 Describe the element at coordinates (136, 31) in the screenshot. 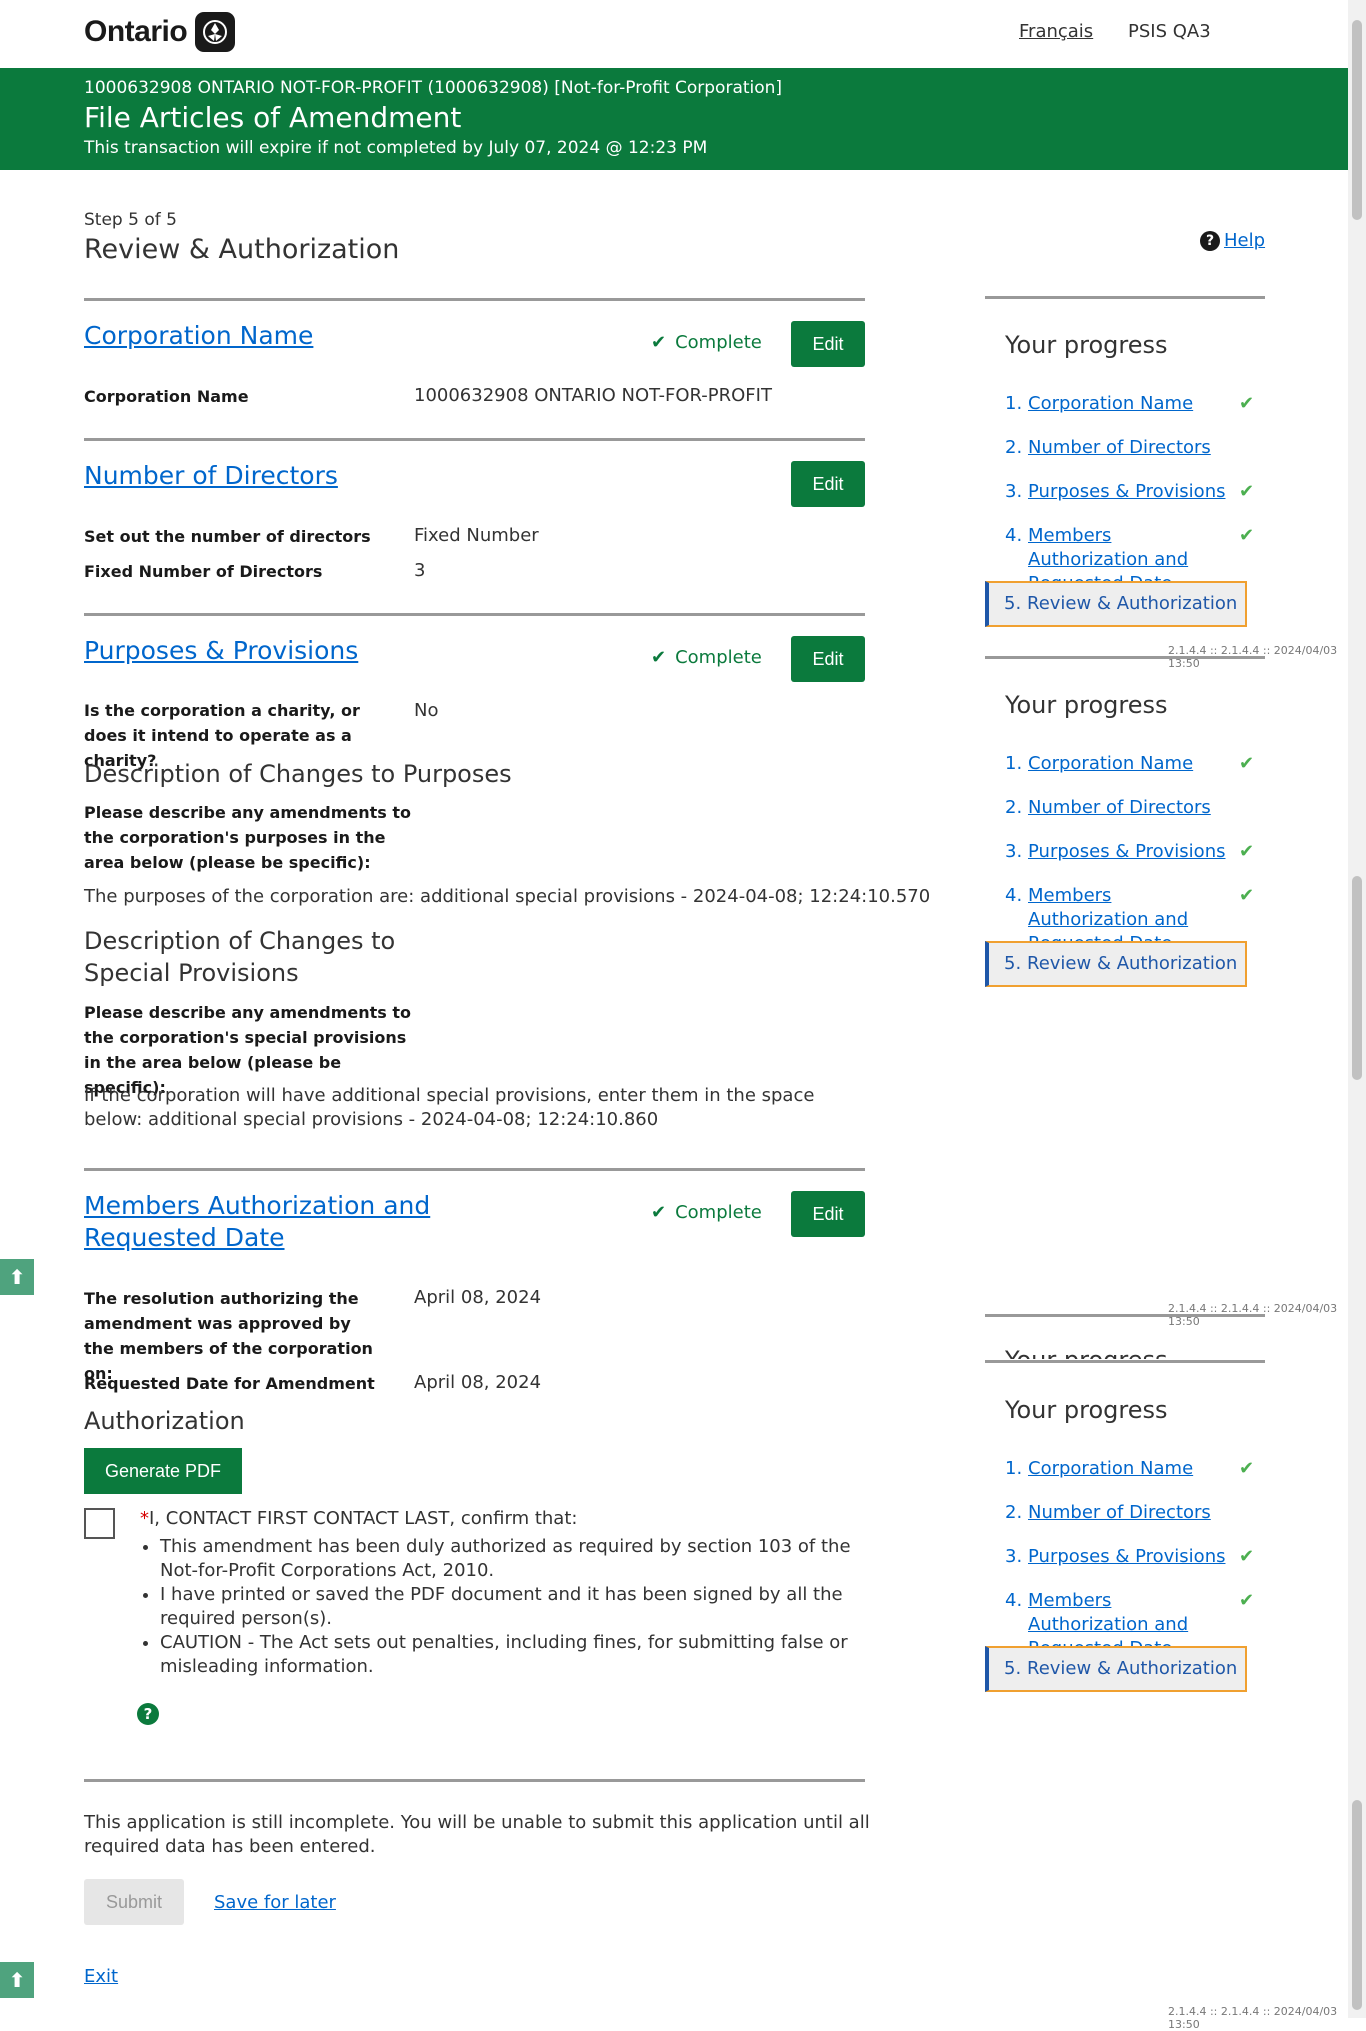

I see `logo-text: Ontario` at that location.